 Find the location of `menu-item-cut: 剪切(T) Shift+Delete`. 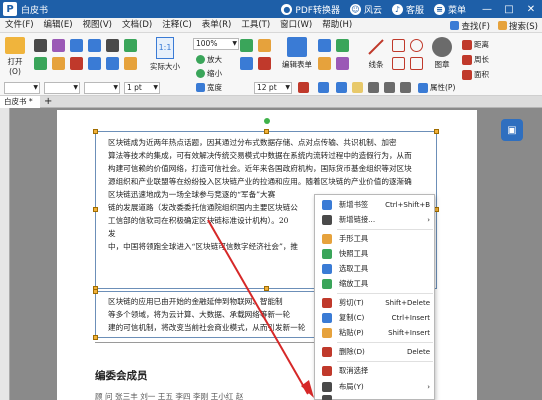

menu-item-cut: 剪切(T) Shift+Delete is located at coordinates (375, 302).